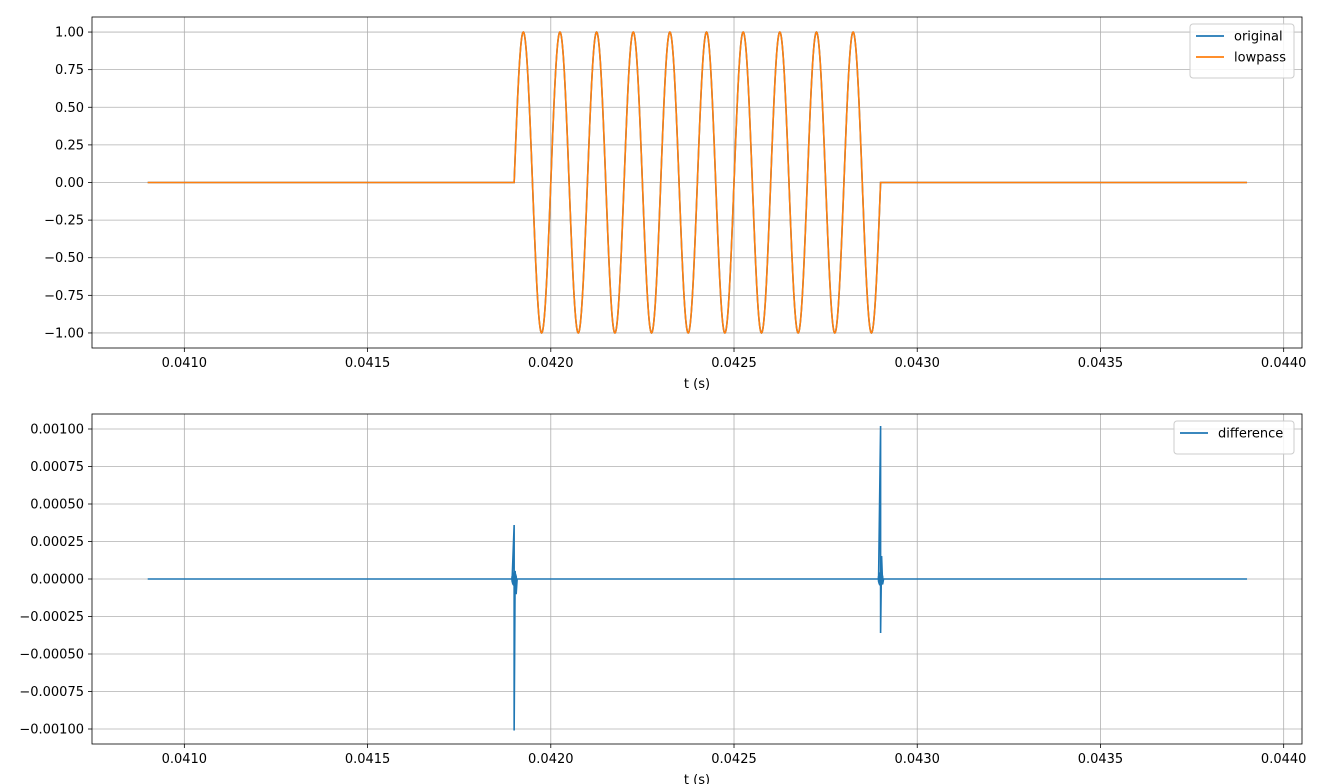  I want to click on y-tick-label: 0.00025, so click(57, 542).